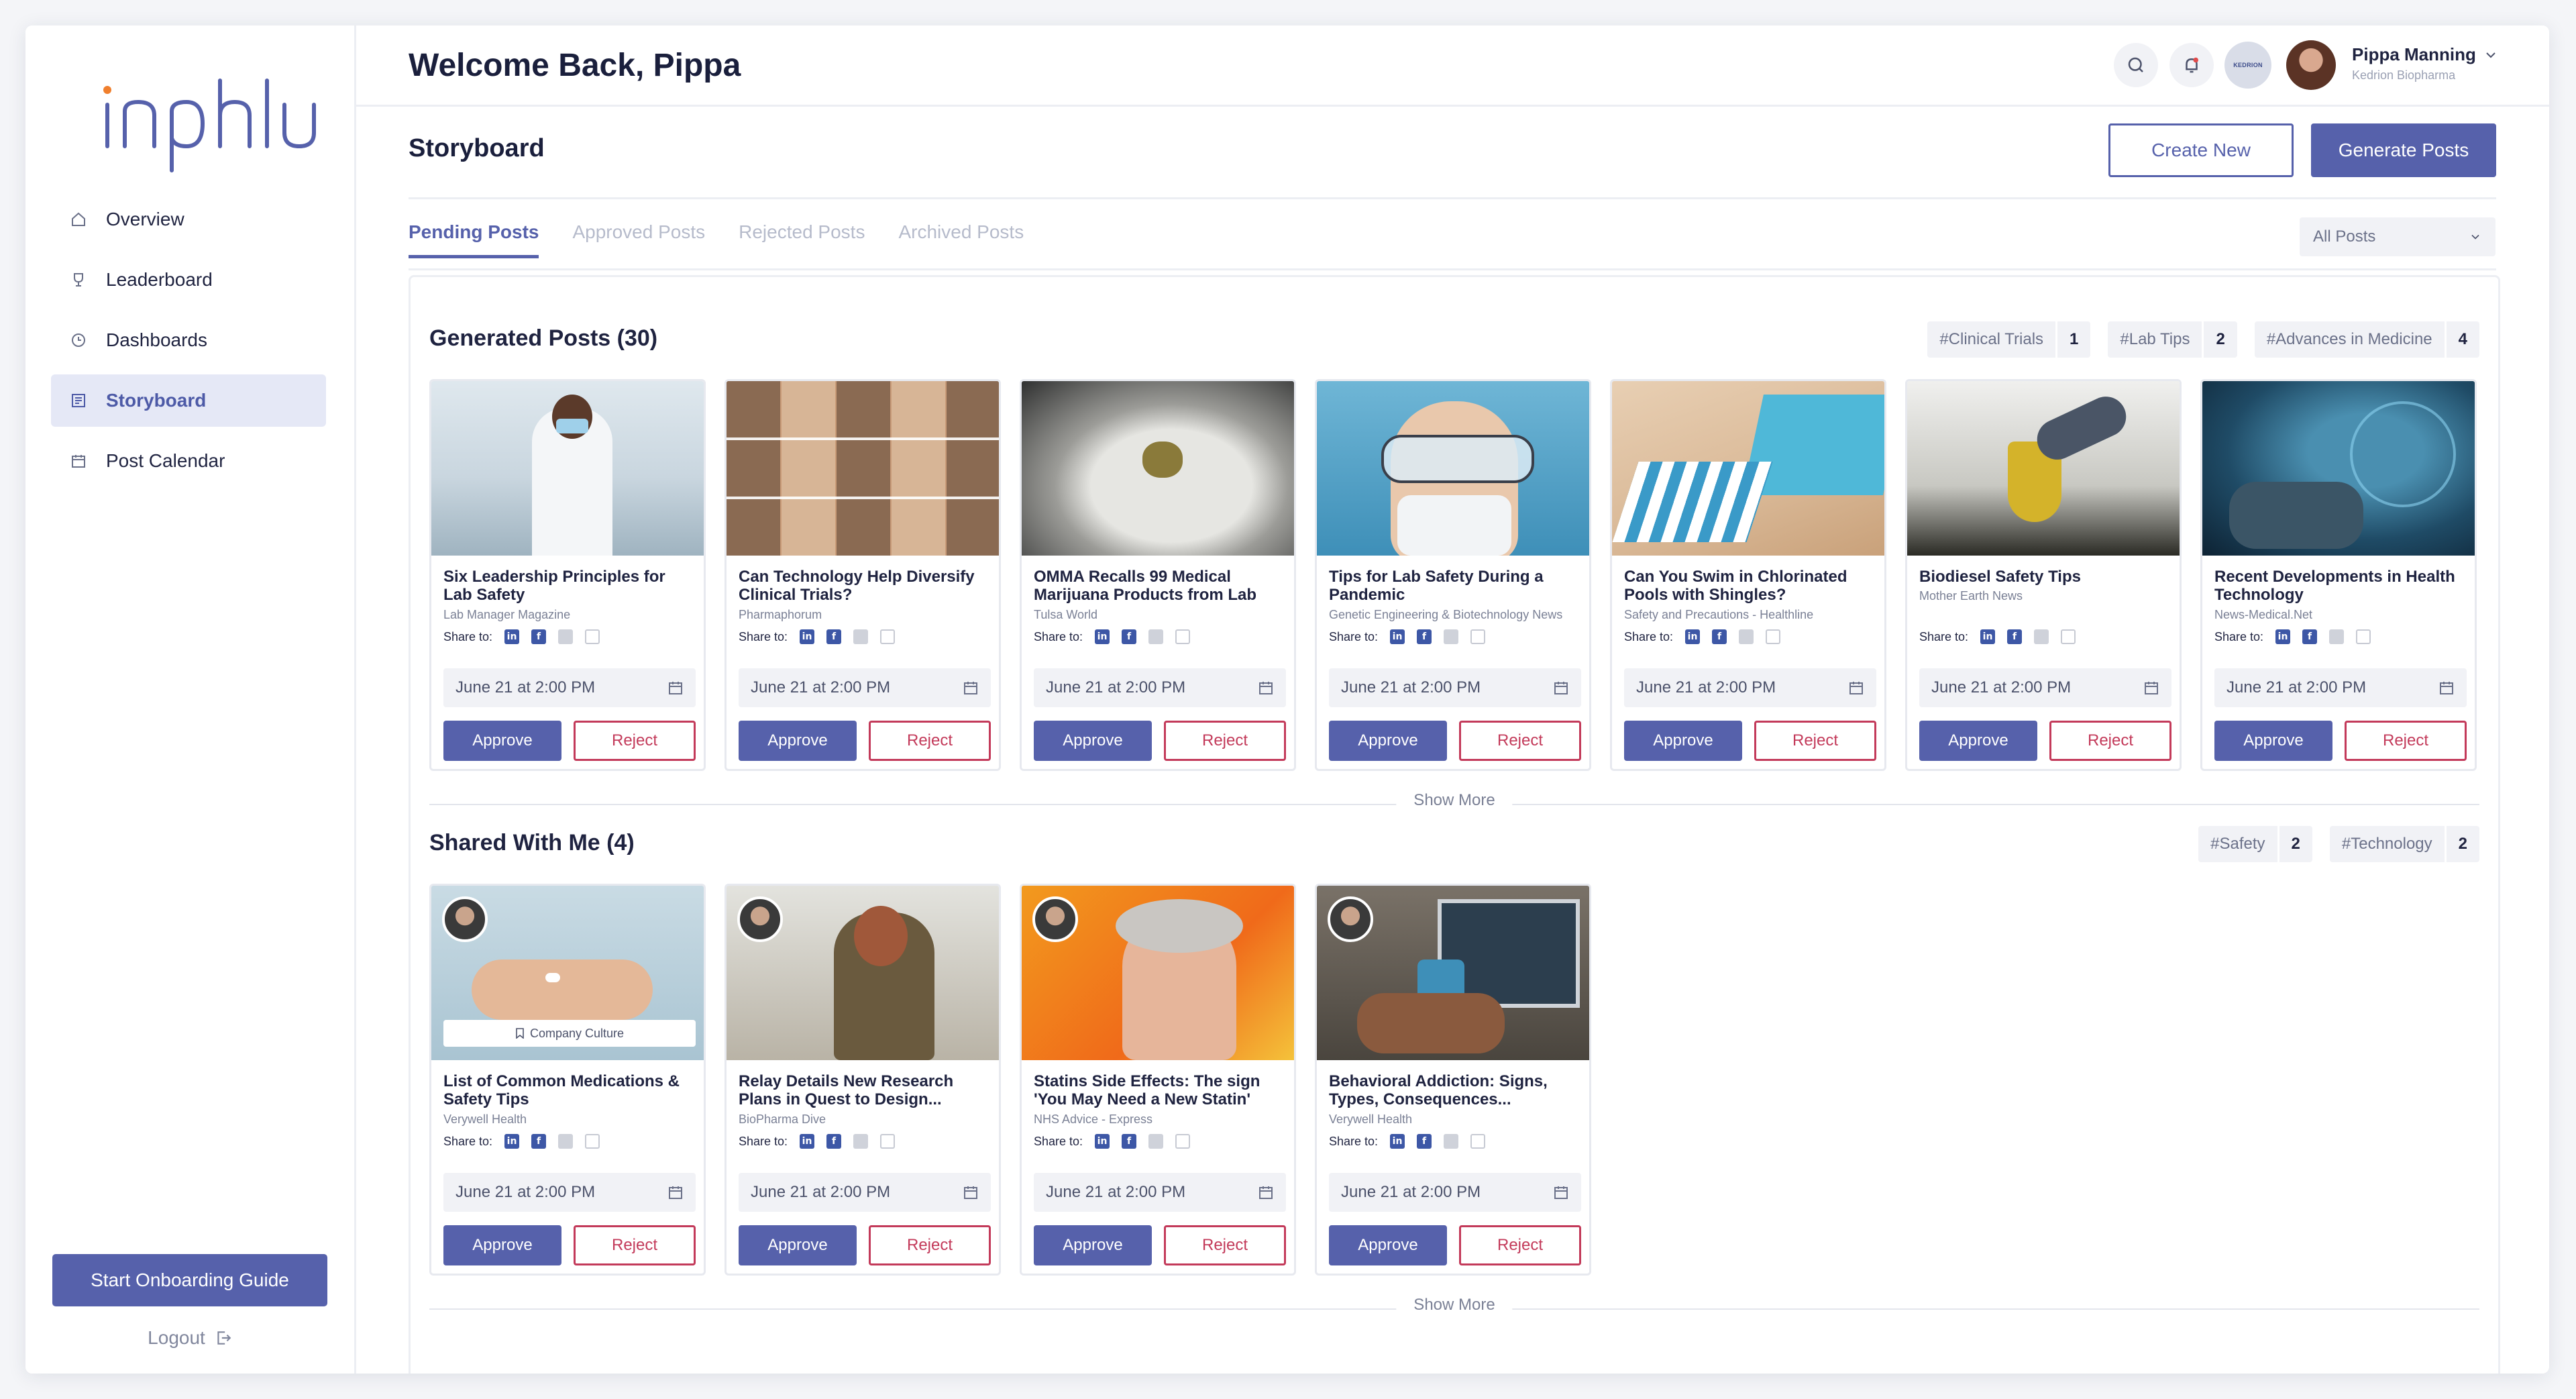  What do you see at coordinates (189, 1280) in the screenshot?
I see `start-onboarding-button: Start Onboarding Guide` at bounding box center [189, 1280].